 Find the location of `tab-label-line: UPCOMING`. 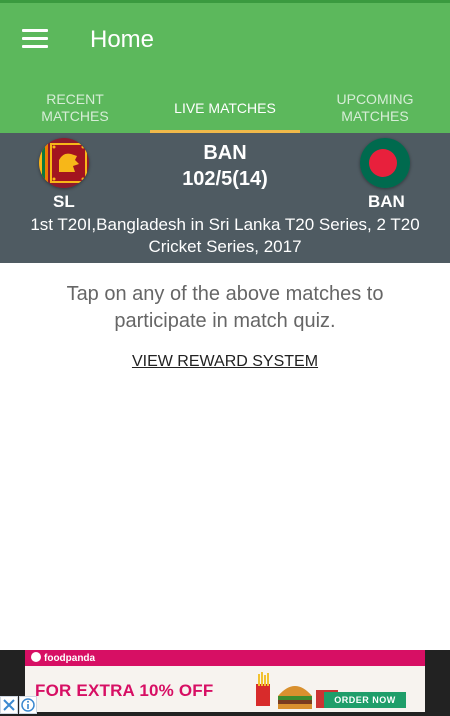

tab-label-line: UPCOMING is located at coordinates (375, 99).